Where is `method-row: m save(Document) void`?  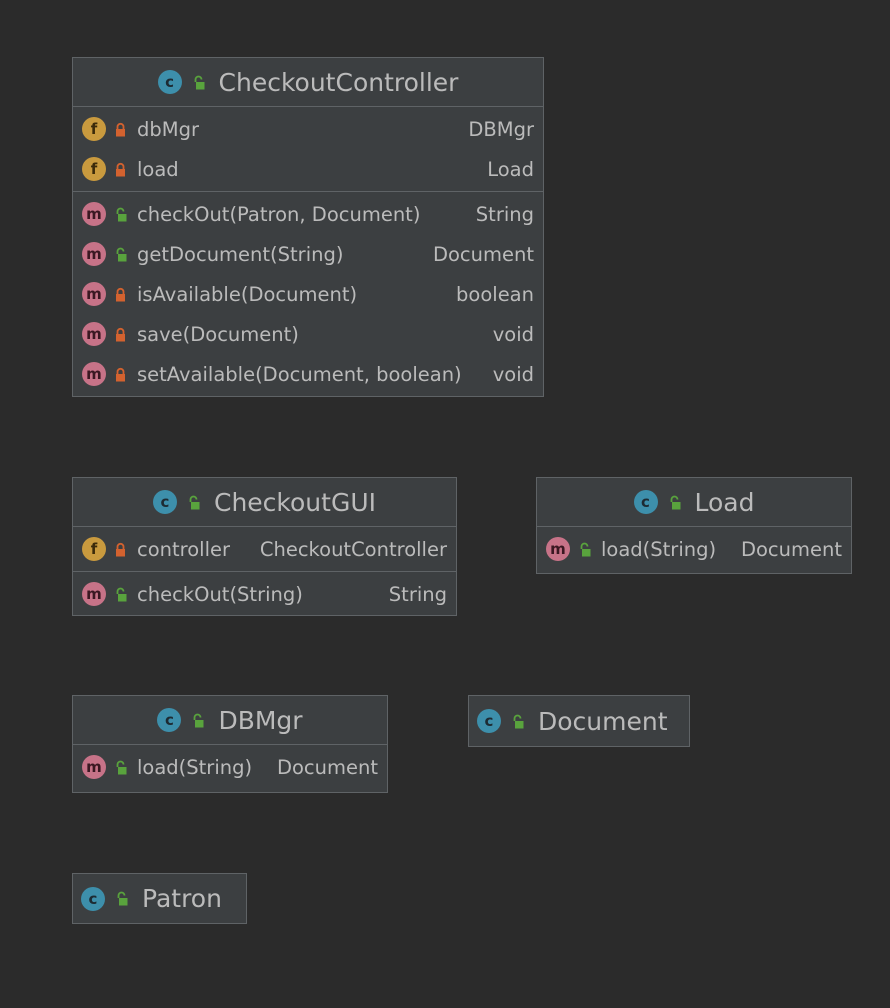 method-row: m save(Document) void is located at coordinates (308, 334).